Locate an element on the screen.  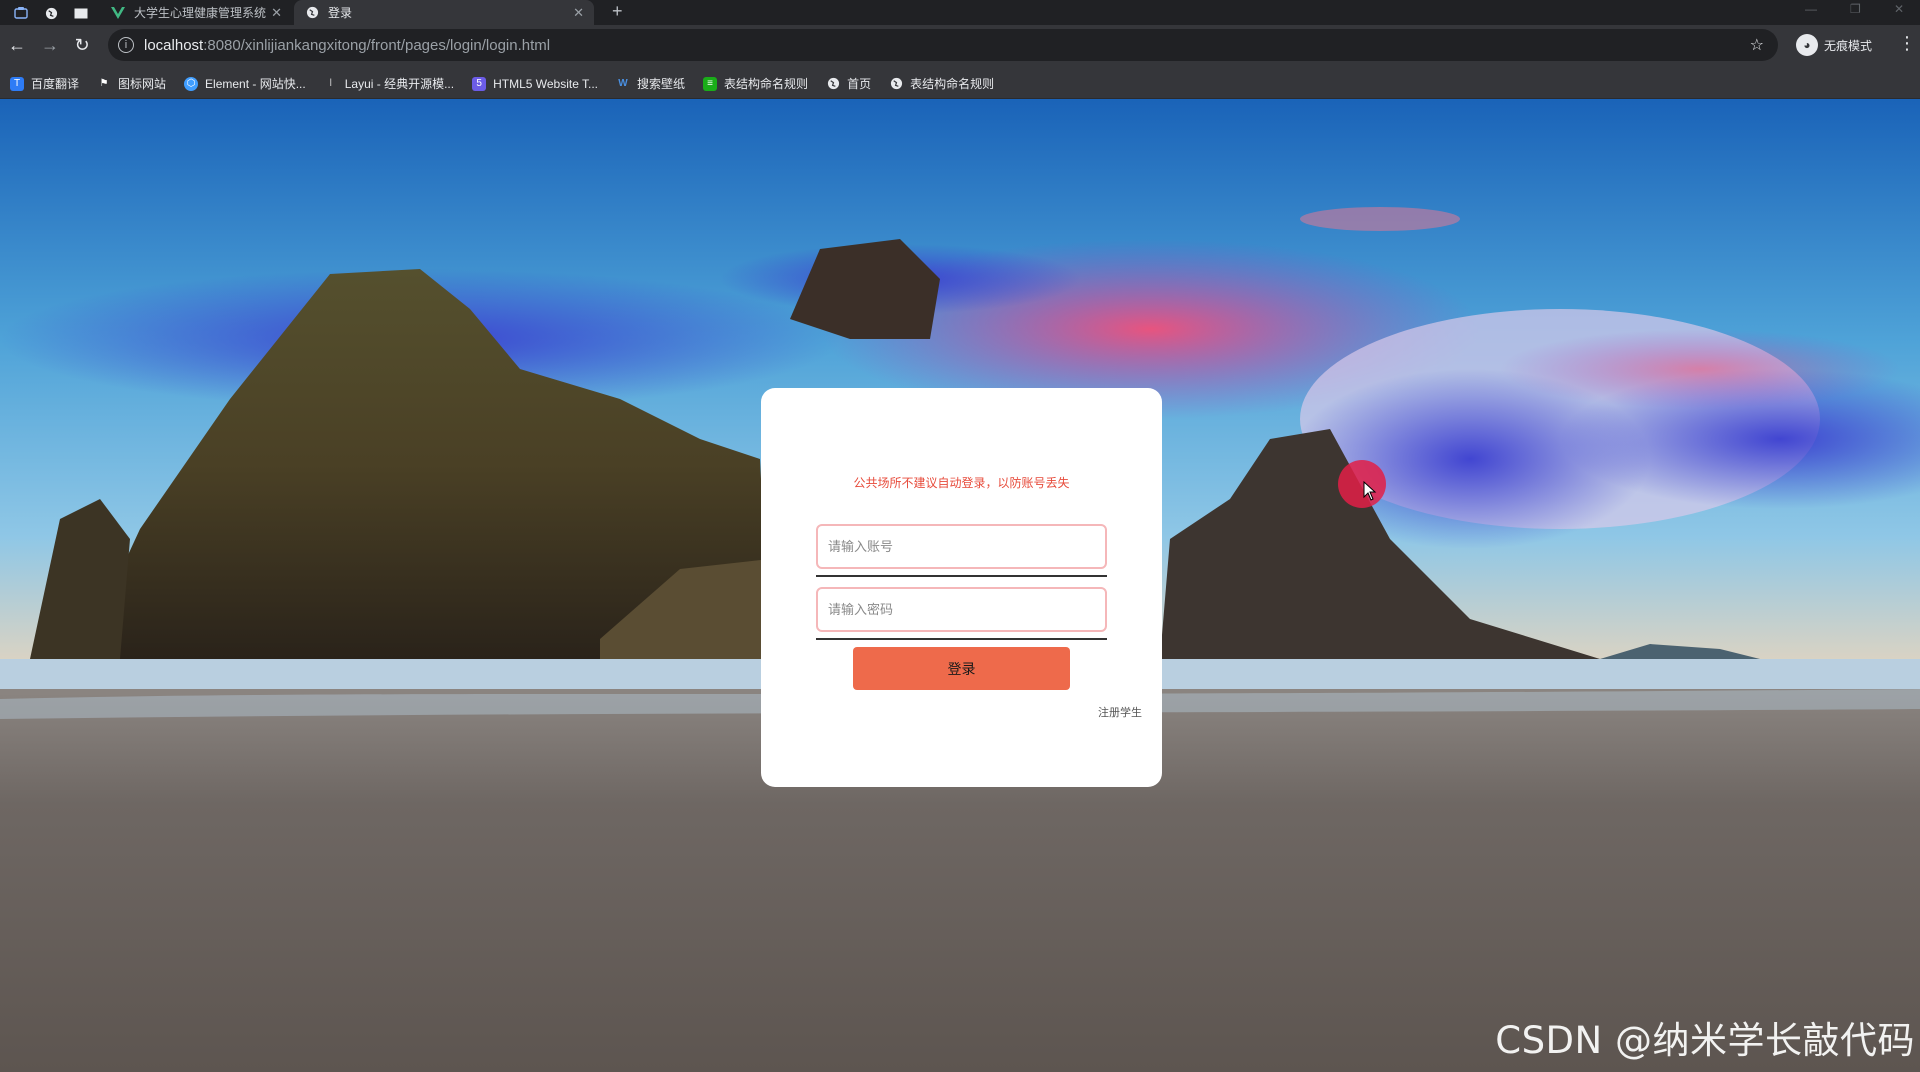
bookmark-item: 表结构命名规则 is located at coordinates (941, 83).